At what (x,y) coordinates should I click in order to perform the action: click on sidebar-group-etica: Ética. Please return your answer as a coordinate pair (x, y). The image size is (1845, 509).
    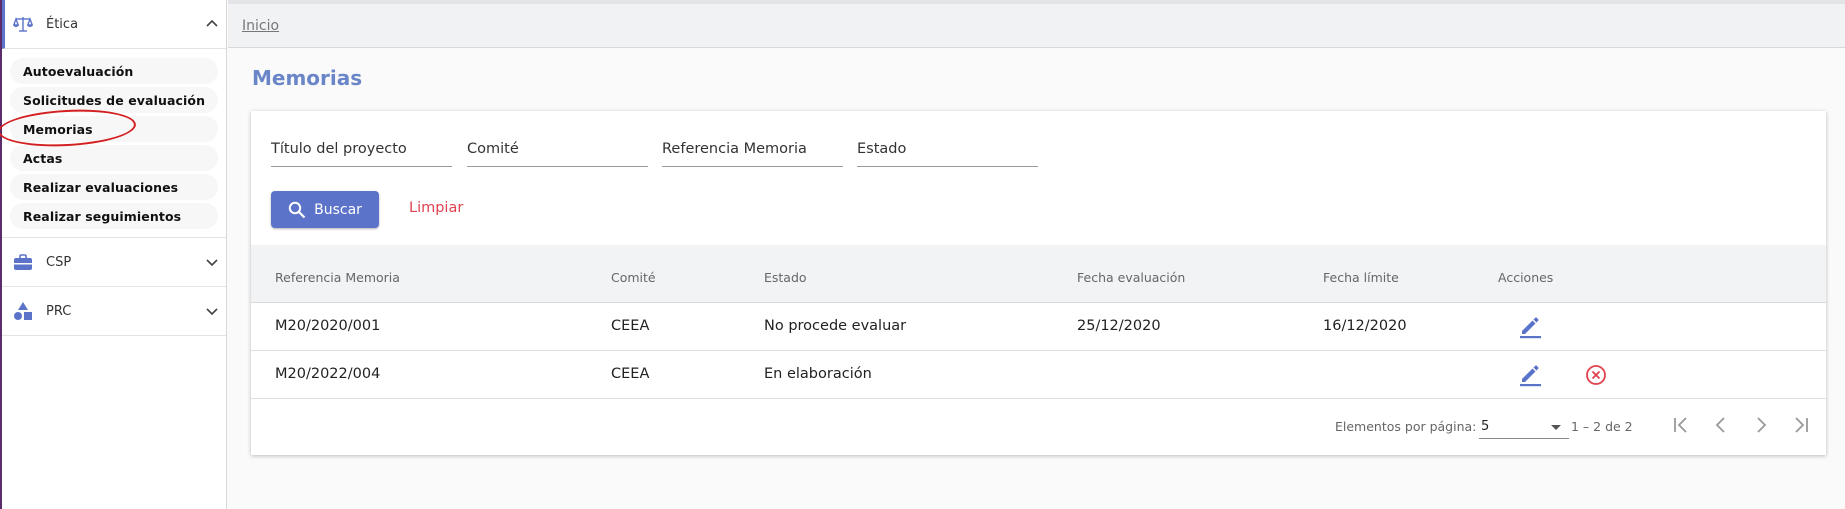
    Looking at the image, I should click on (114, 24).